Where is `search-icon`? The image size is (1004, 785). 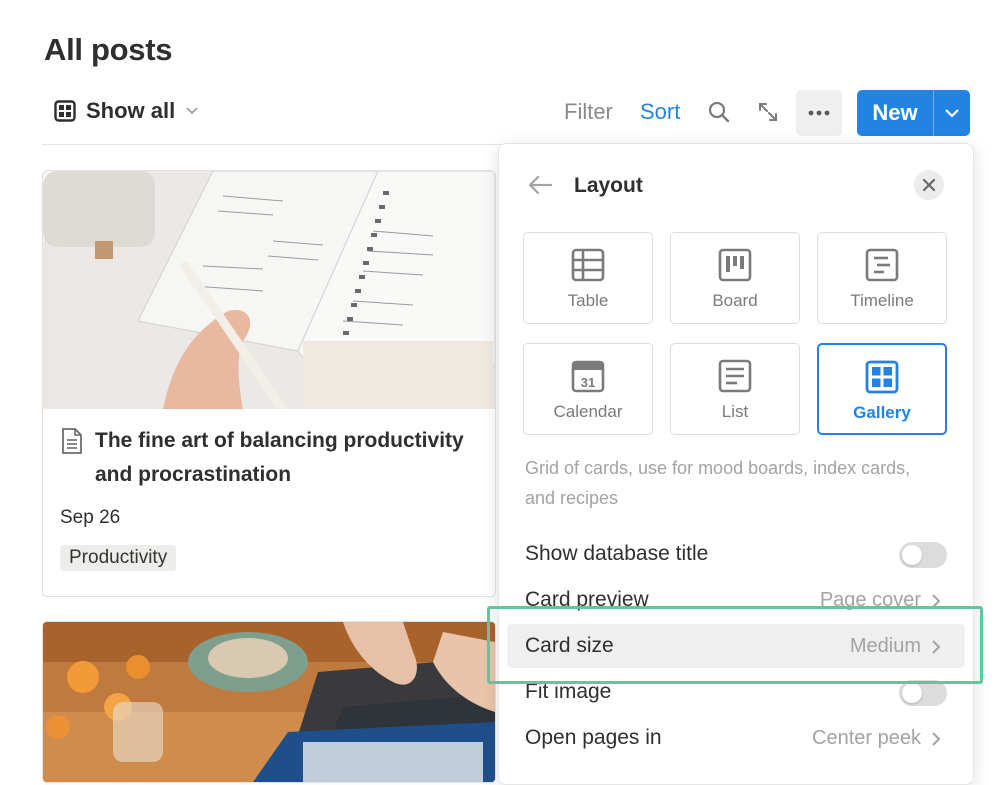
search-icon is located at coordinates (719, 112).